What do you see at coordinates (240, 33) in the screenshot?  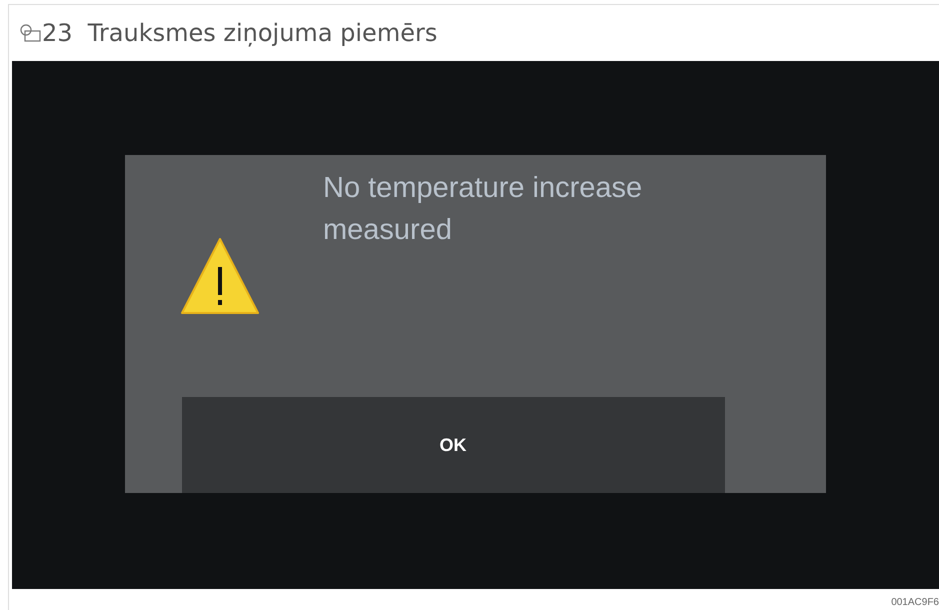 I see `figure-title: 23 Trauksmes ziņojuma piemērs` at bounding box center [240, 33].